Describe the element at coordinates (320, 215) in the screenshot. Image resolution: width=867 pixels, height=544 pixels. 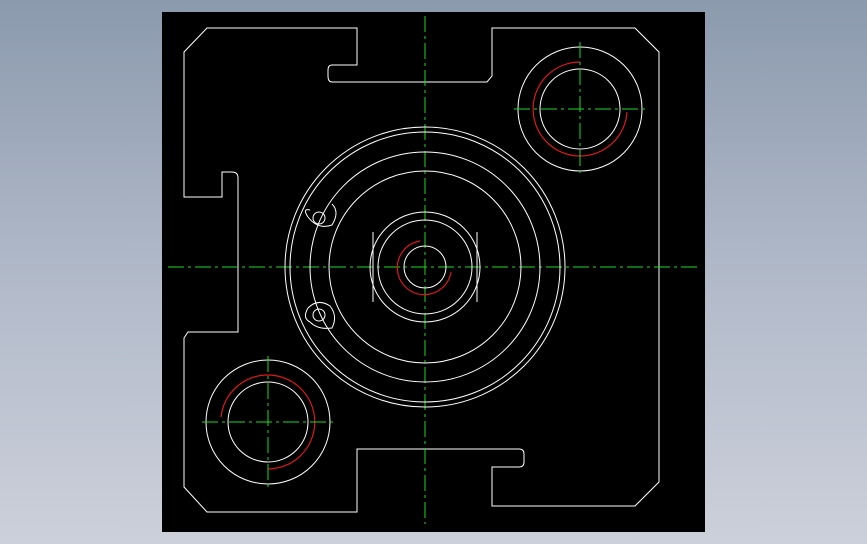
I see `upper-notch` at that location.